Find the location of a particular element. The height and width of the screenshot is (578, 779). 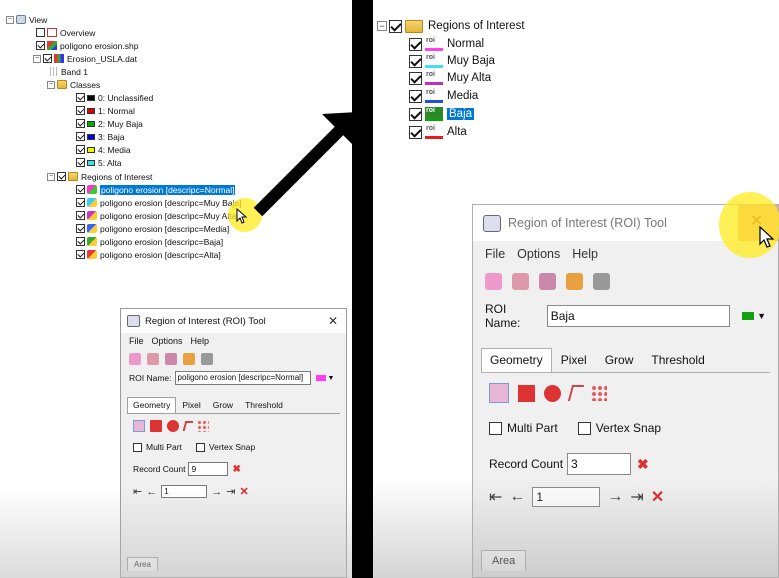

tree-node-overview: Overview is located at coordinates (65, 32).